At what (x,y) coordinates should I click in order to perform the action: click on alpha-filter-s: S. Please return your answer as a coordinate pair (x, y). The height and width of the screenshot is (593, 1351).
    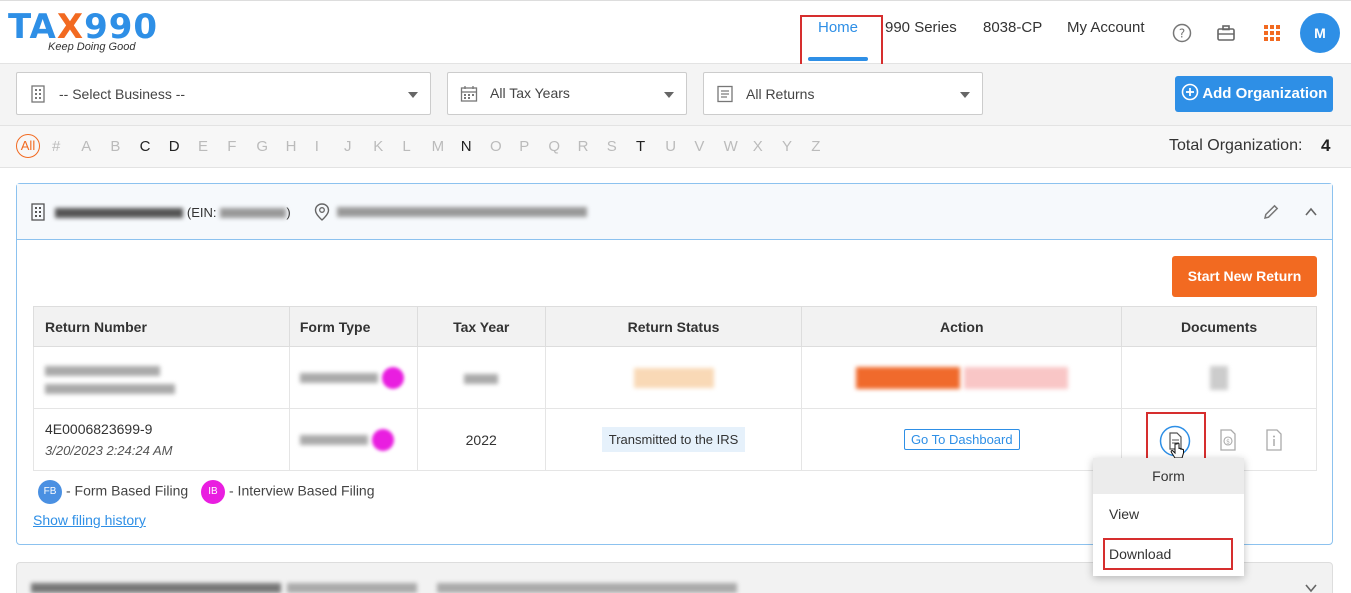
    Looking at the image, I should click on (612, 146).